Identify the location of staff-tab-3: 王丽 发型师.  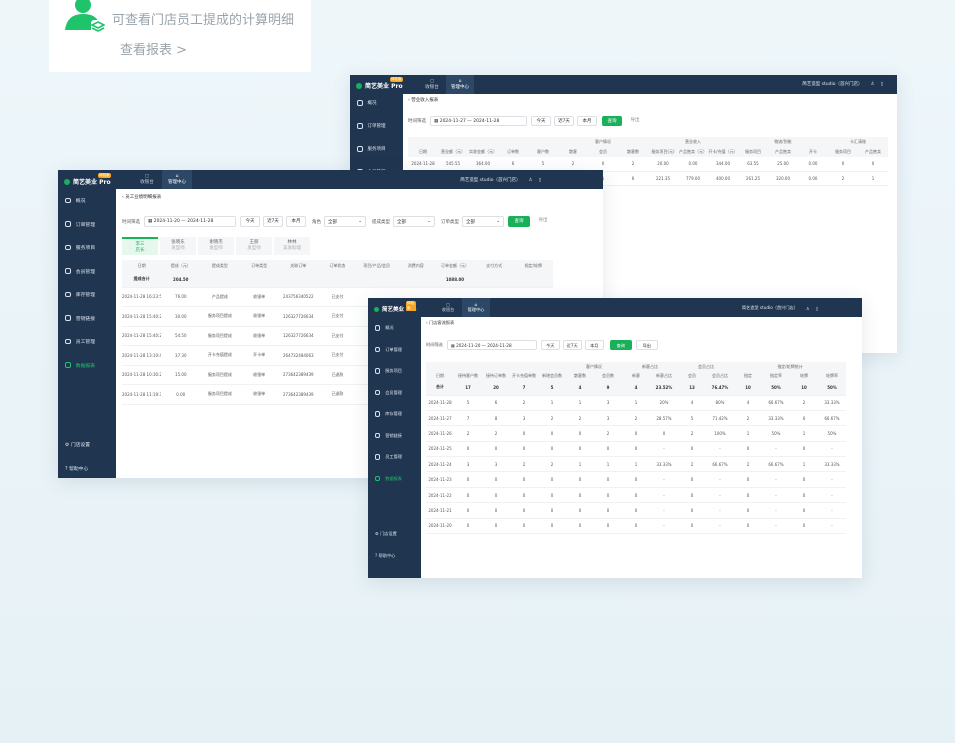
(254, 246).